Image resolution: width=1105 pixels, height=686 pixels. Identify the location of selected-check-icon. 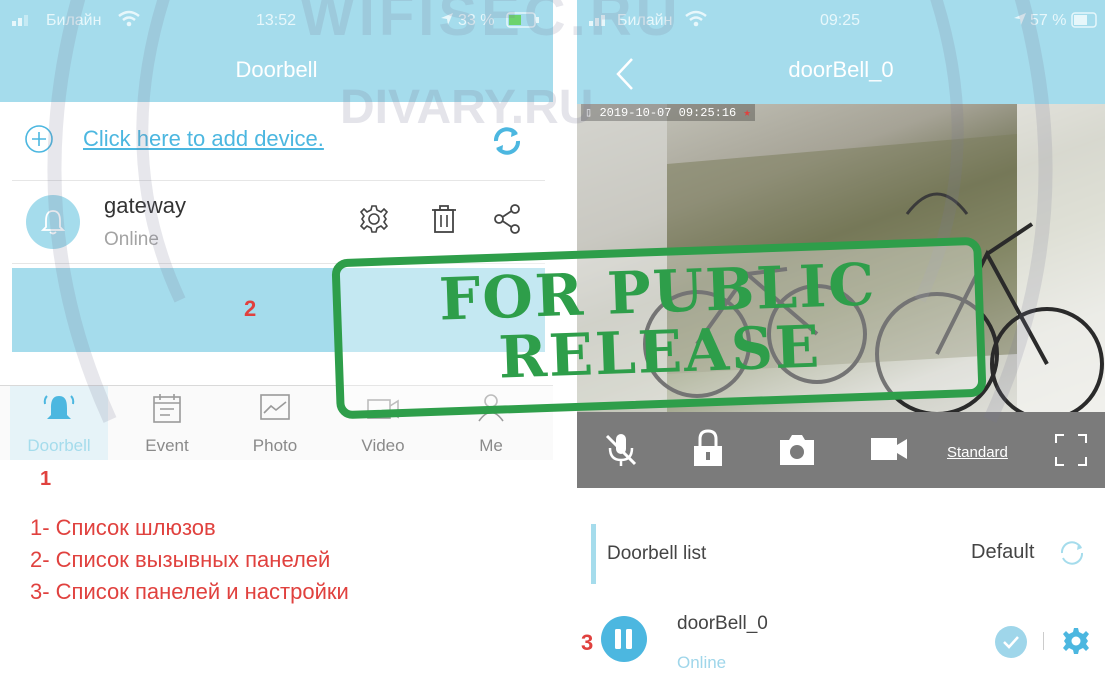
(1011, 642).